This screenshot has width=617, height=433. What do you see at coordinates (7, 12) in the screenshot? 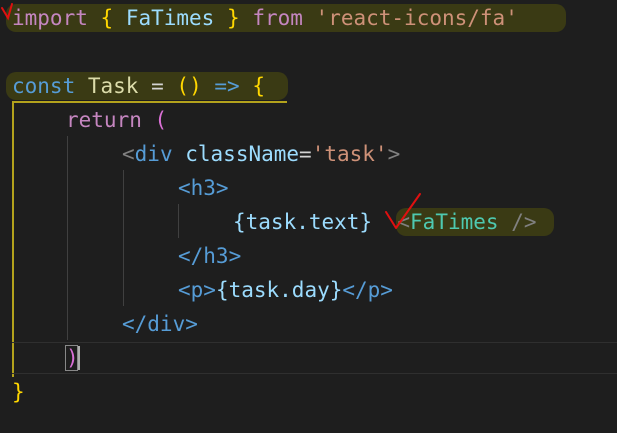
I see `red-checkmark-icon` at bounding box center [7, 12].